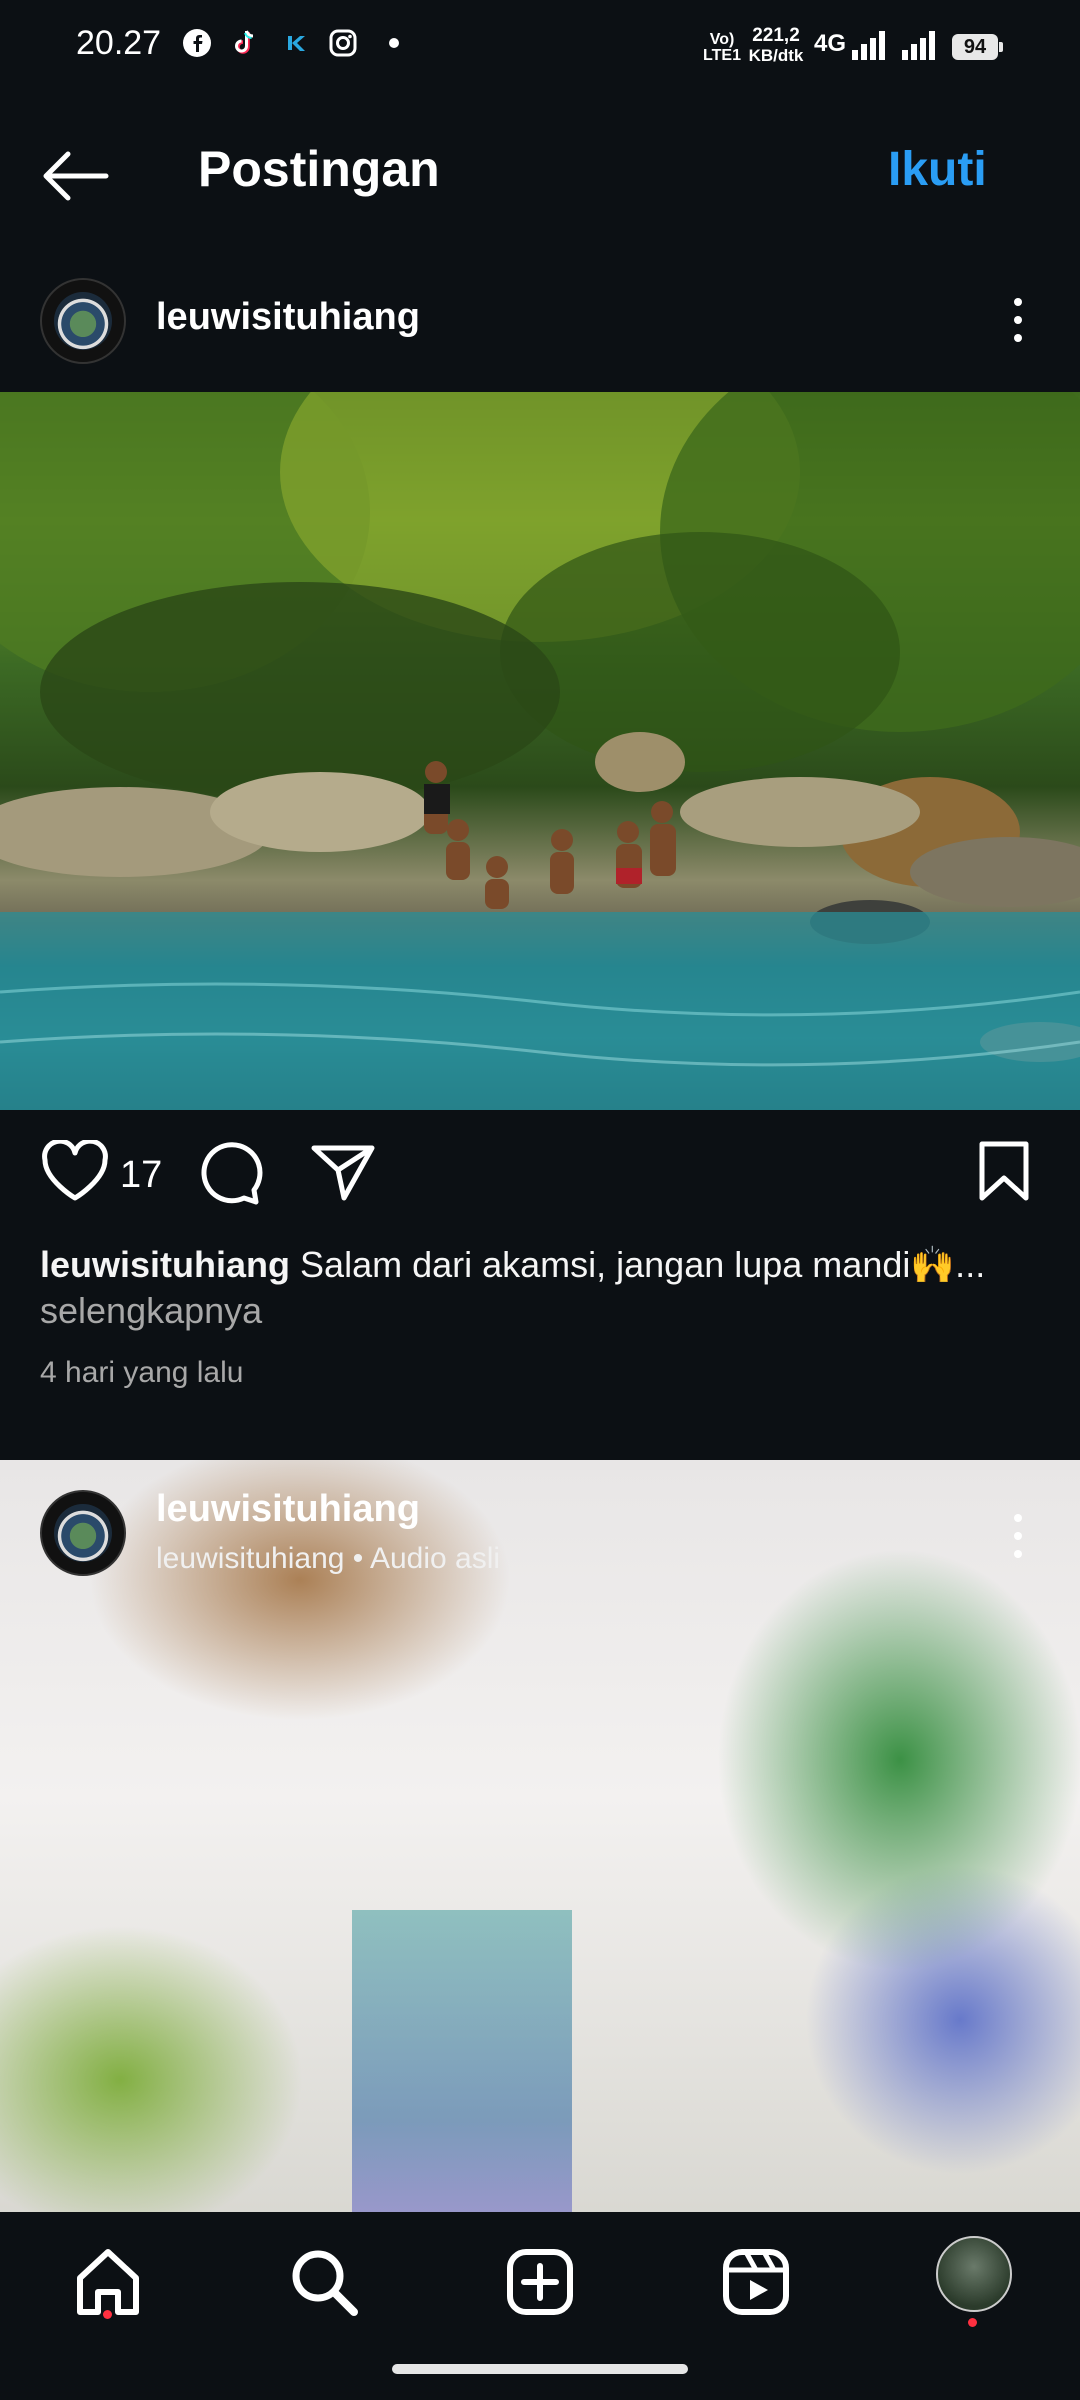 This screenshot has width=1080, height=2400. Describe the element at coordinates (244, 42) in the screenshot. I see `tiktok-icon` at that location.